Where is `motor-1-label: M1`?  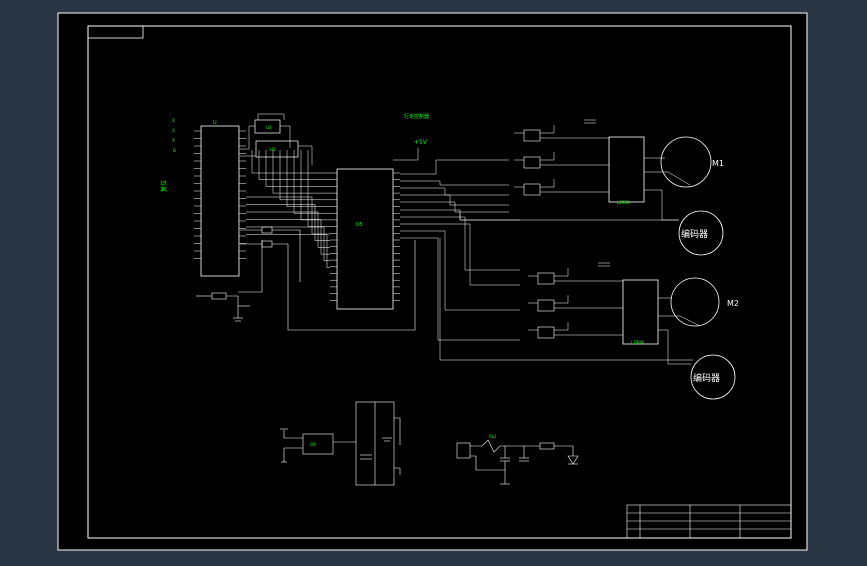
motor-1-label: M1 is located at coordinates (718, 163).